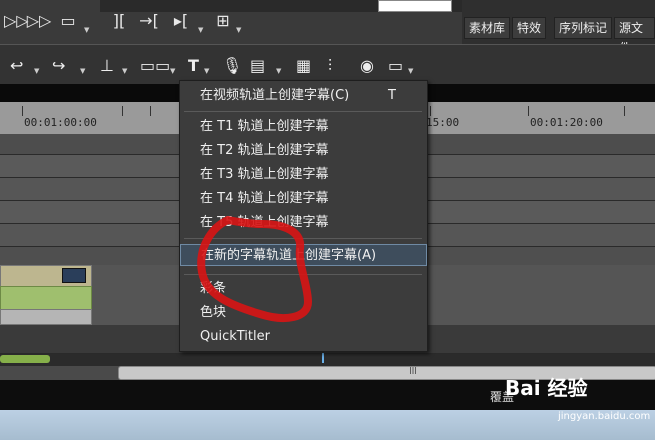  Describe the element at coordinates (254, 269) in the screenshot. I see `annotation-circle` at that location.